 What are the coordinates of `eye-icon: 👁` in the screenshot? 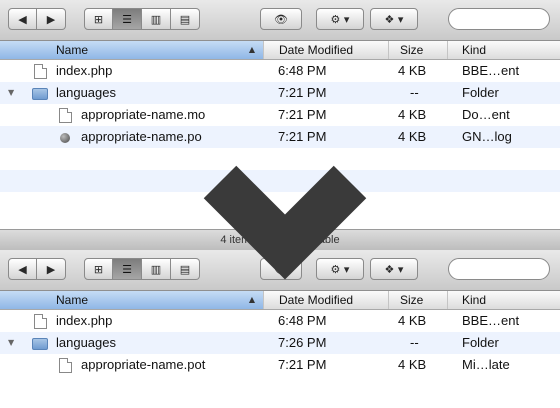 It's located at (281, 269).